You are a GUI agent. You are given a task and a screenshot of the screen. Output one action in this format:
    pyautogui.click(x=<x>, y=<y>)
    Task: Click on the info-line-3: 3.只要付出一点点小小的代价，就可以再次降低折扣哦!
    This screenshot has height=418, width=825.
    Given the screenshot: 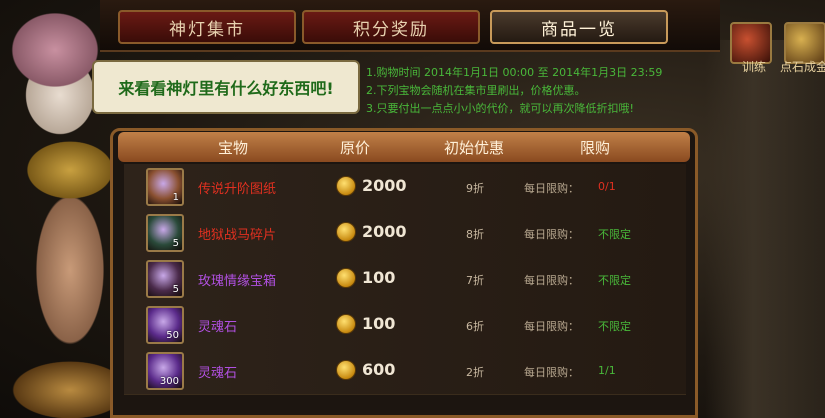 What is the action you would take?
    pyautogui.click(x=500, y=108)
    